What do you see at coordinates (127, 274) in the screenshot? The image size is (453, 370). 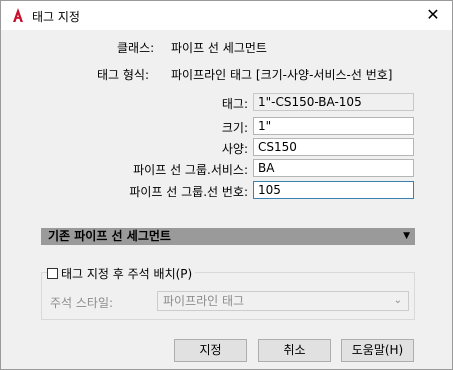 I see `place-annotation-label: 태그 지정 후 주석 배치(P)` at bounding box center [127, 274].